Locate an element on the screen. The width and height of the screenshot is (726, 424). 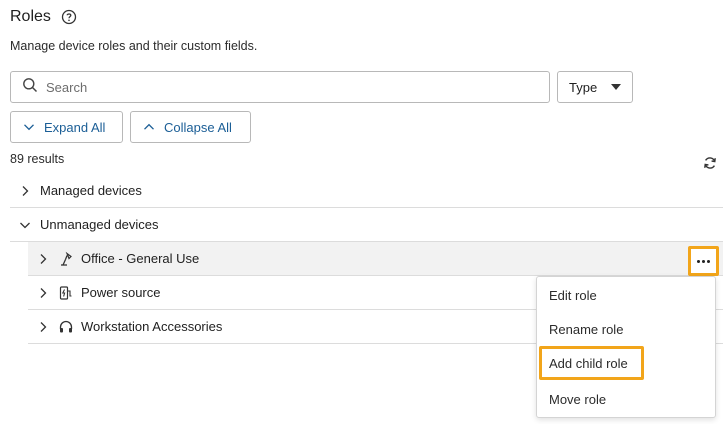
expand-all-button: Expand All is located at coordinates (66, 127).